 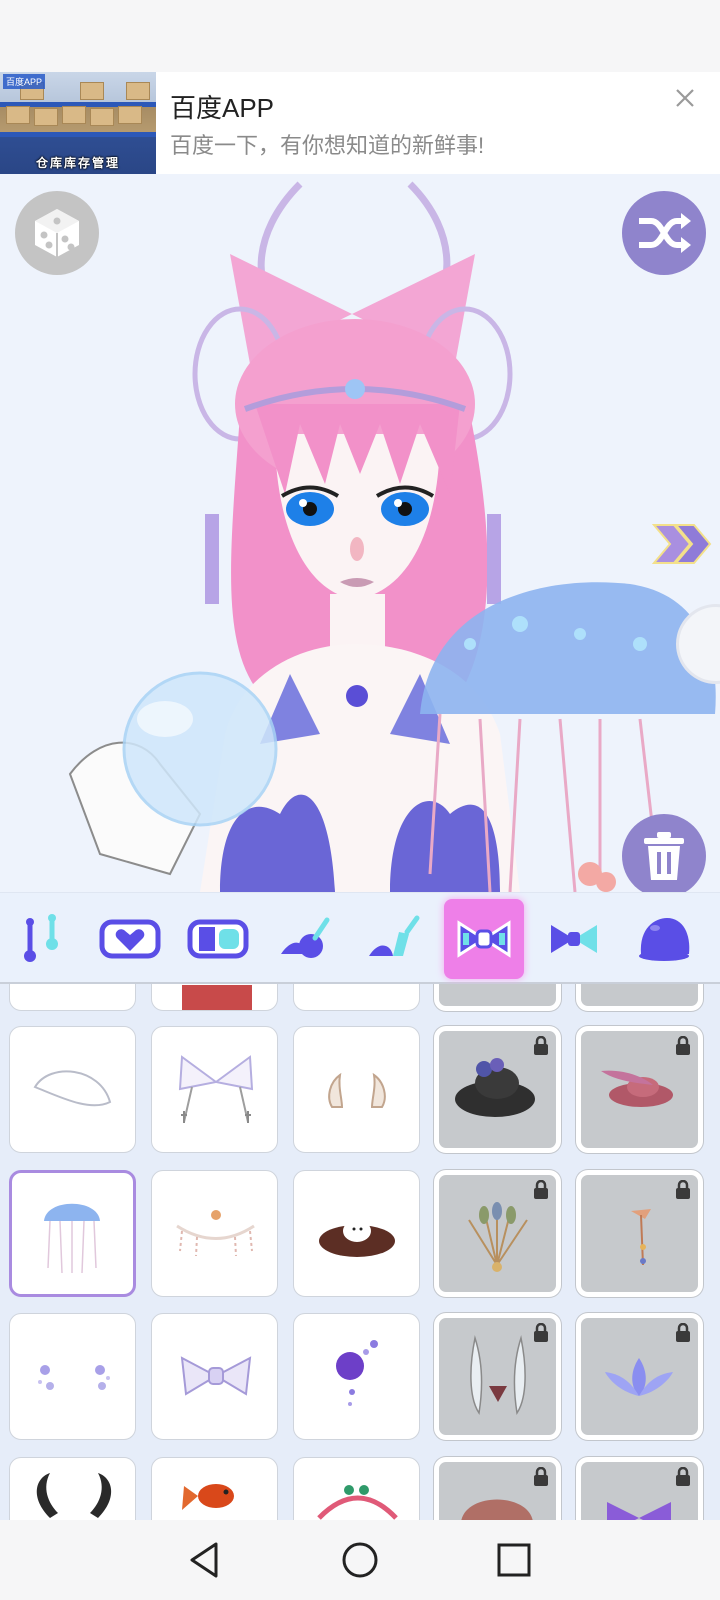 What do you see at coordinates (681, 544) in the screenshot?
I see `double-chevron-right-icon` at bounding box center [681, 544].